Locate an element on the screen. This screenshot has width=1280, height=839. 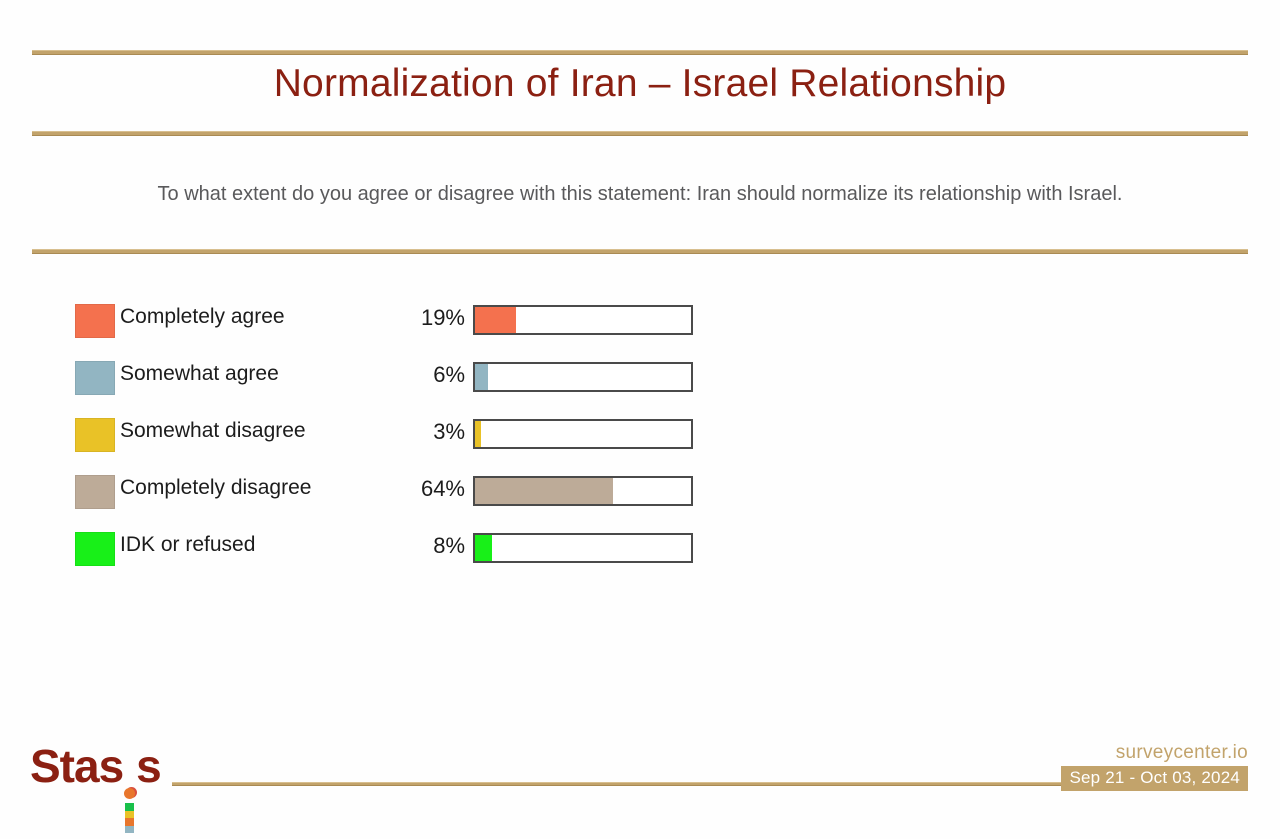
value-label: 64% is located at coordinates (442, 488).